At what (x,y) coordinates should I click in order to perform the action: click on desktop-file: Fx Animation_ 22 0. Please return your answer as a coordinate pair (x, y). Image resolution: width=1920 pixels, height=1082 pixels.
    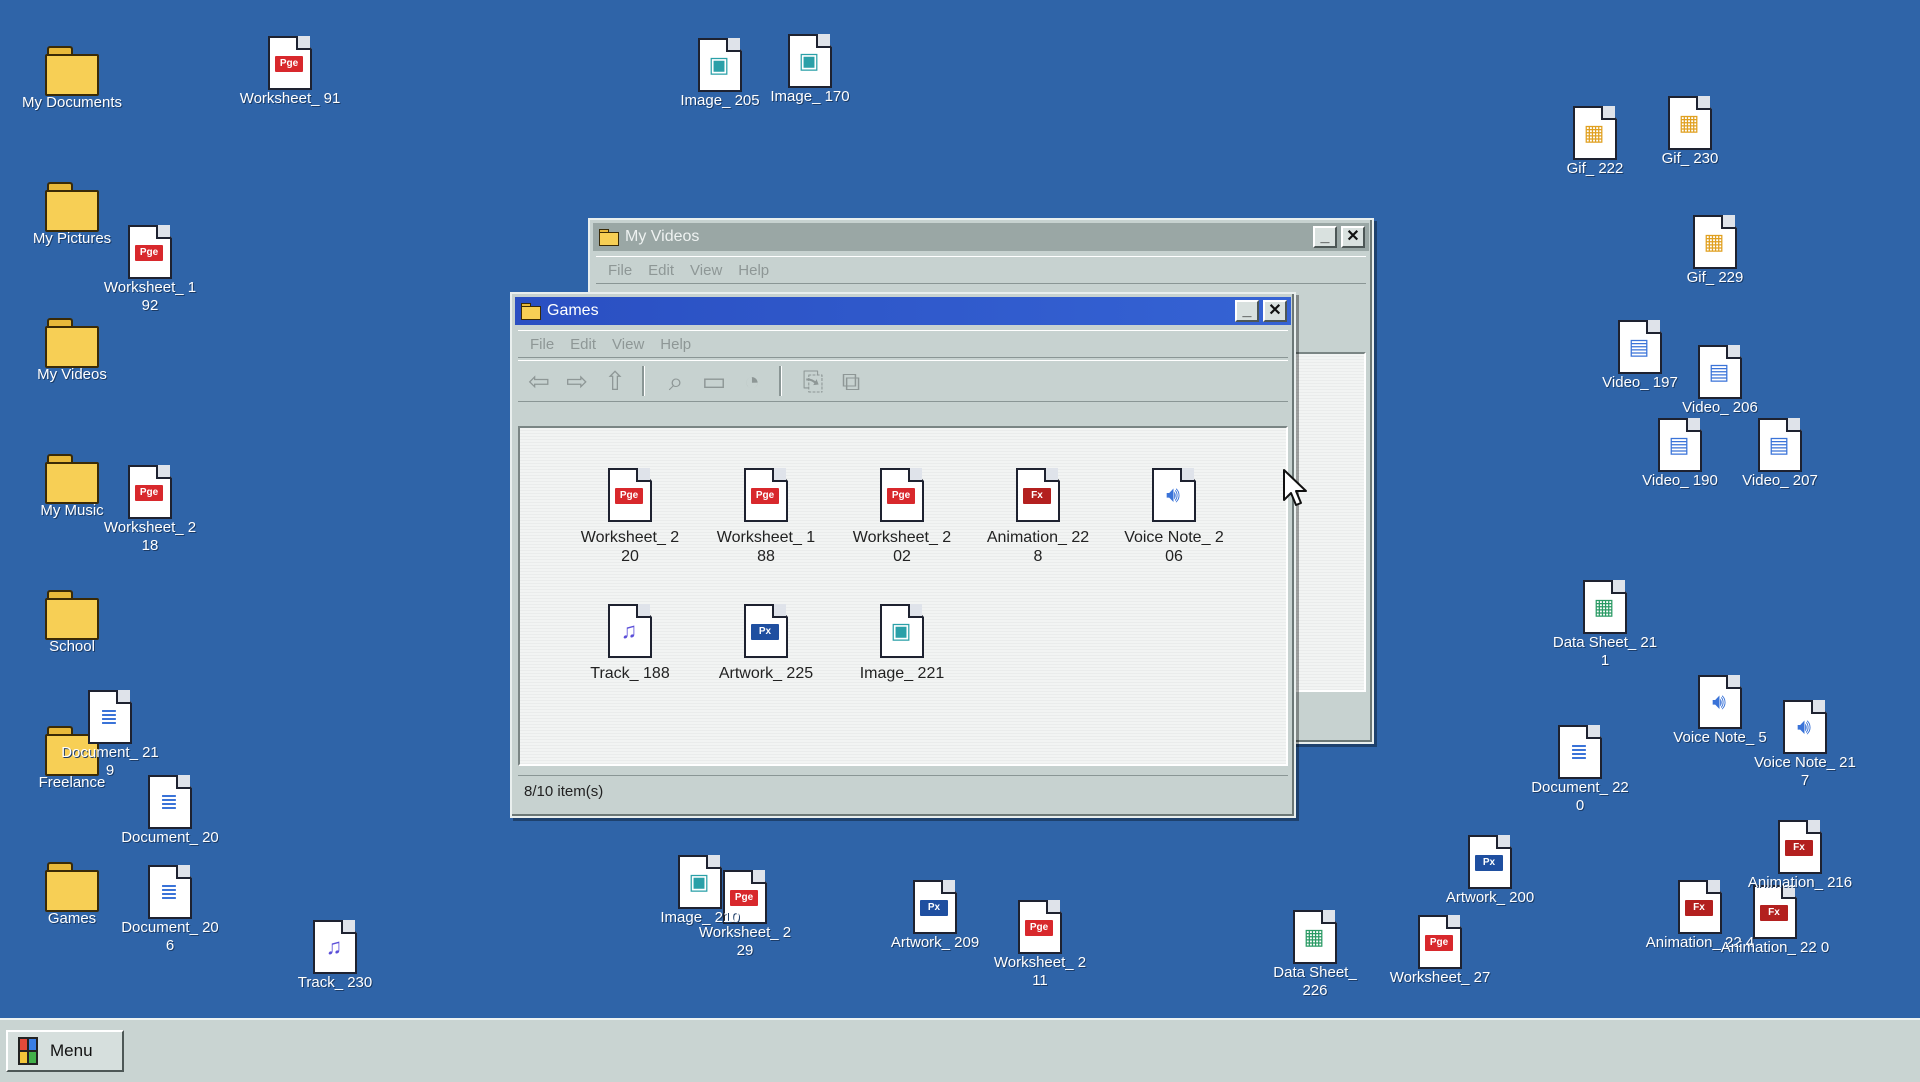
    Looking at the image, I should click on (1775, 921).